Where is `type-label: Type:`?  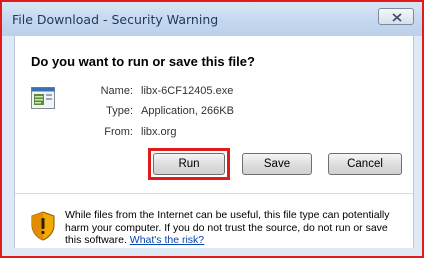 type-label: Type: is located at coordinates (119, 111).